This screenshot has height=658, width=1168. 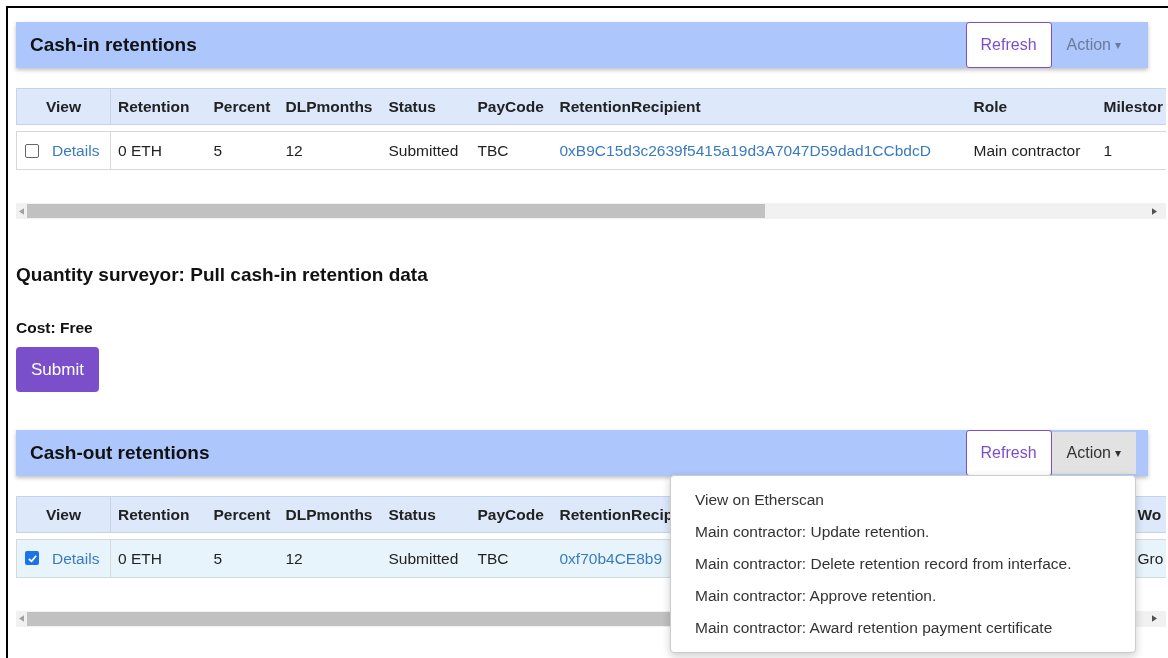 What do you see at coordinates (745, 150) in the screenshot?
I see `table-link: 0xB9C15d3c2639f5415a19d3A7047D59dad1CCbdcD` at bounding box center [745, 150].